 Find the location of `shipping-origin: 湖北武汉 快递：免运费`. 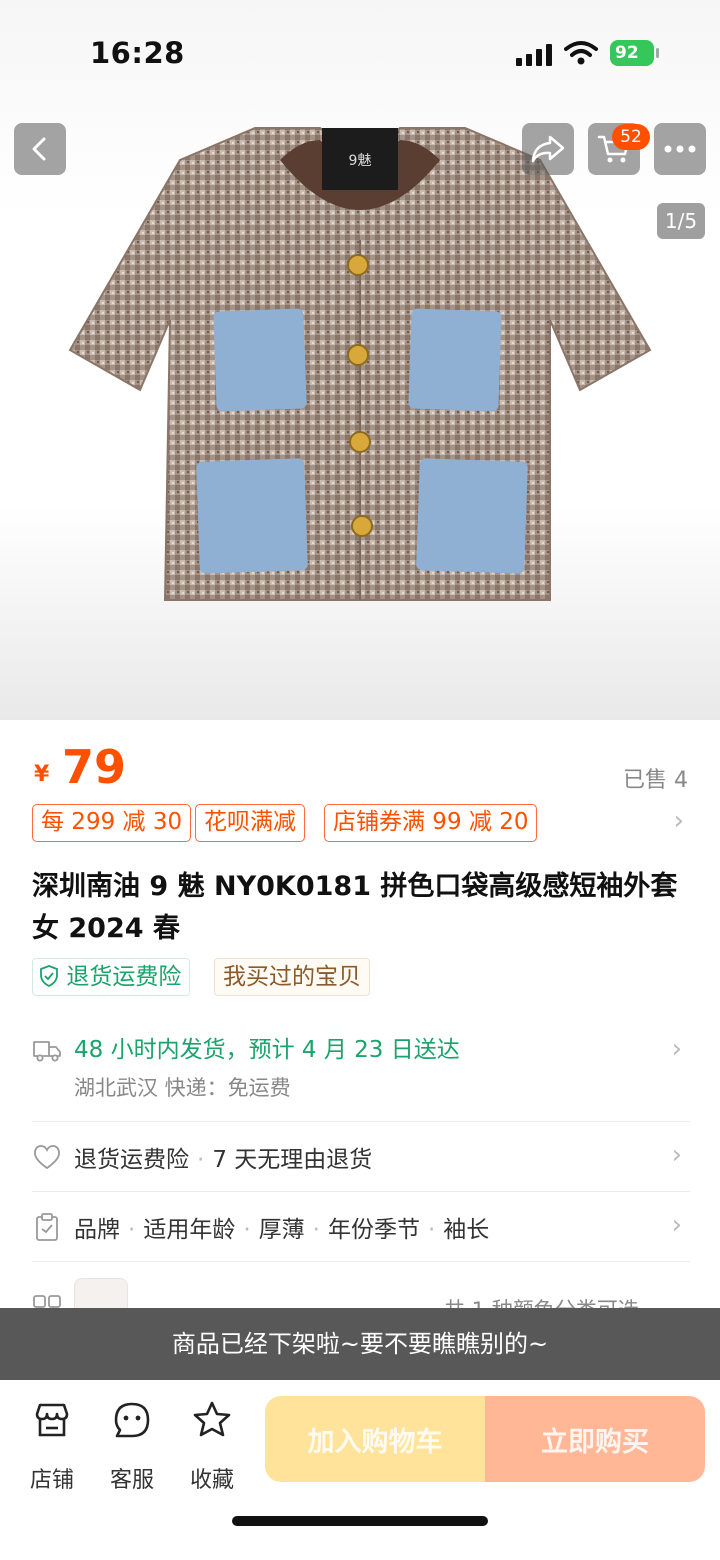

shipping-origin: 湖北武汉 快递：免运费 is located at coordinates (182, 1088).